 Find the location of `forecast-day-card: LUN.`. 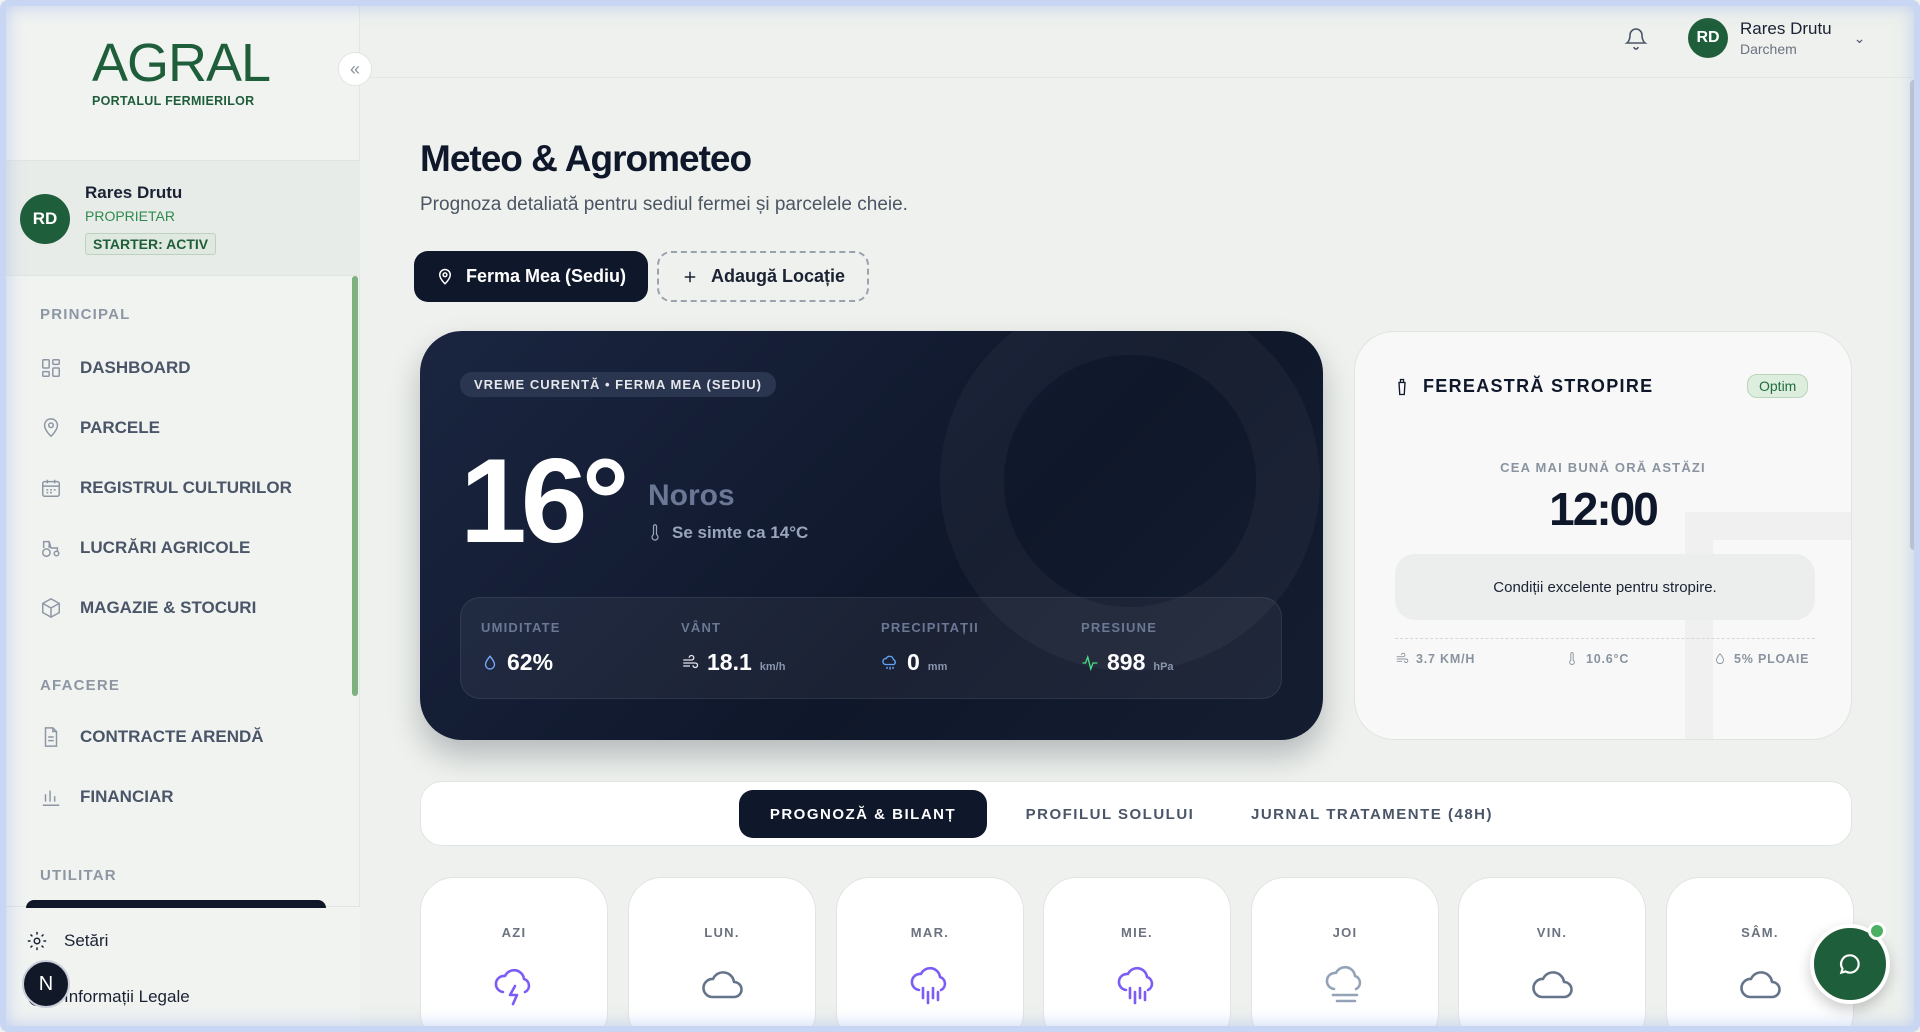

forecast-day-card: LUN. is located at coordinates (722, 954).